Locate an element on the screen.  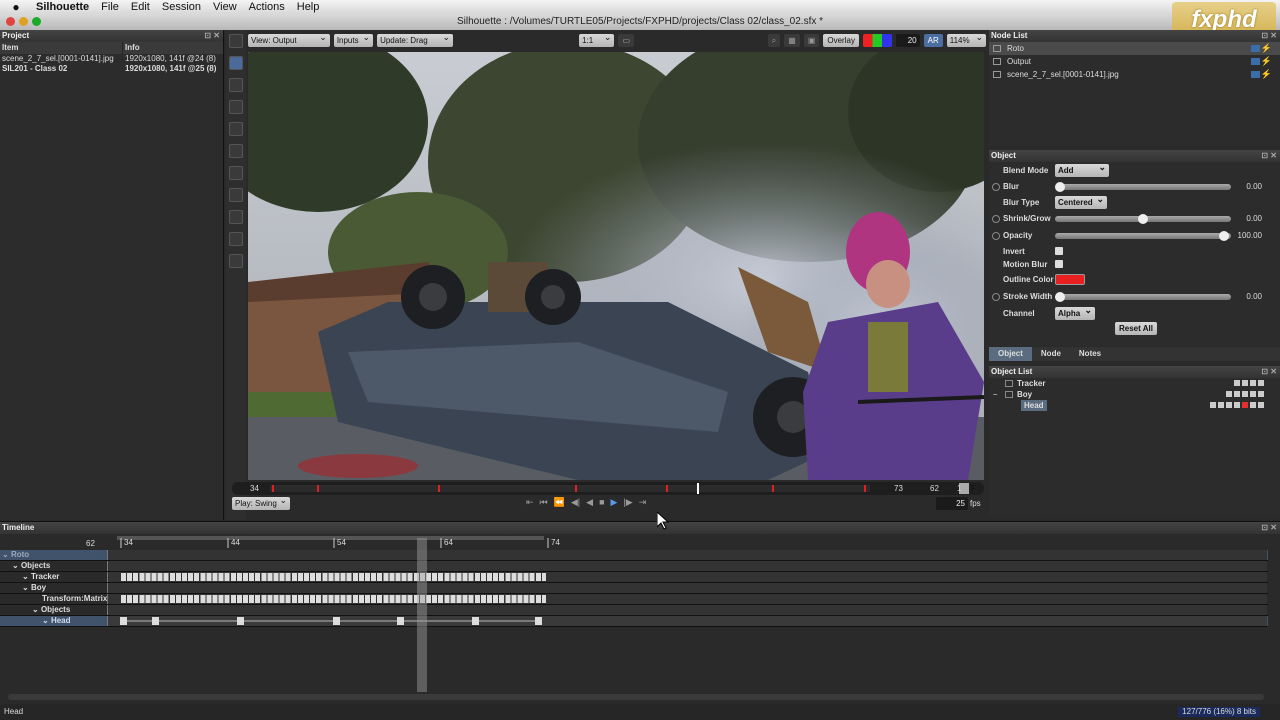
fit-icon: ▣ is located at coordinates (811, 40).